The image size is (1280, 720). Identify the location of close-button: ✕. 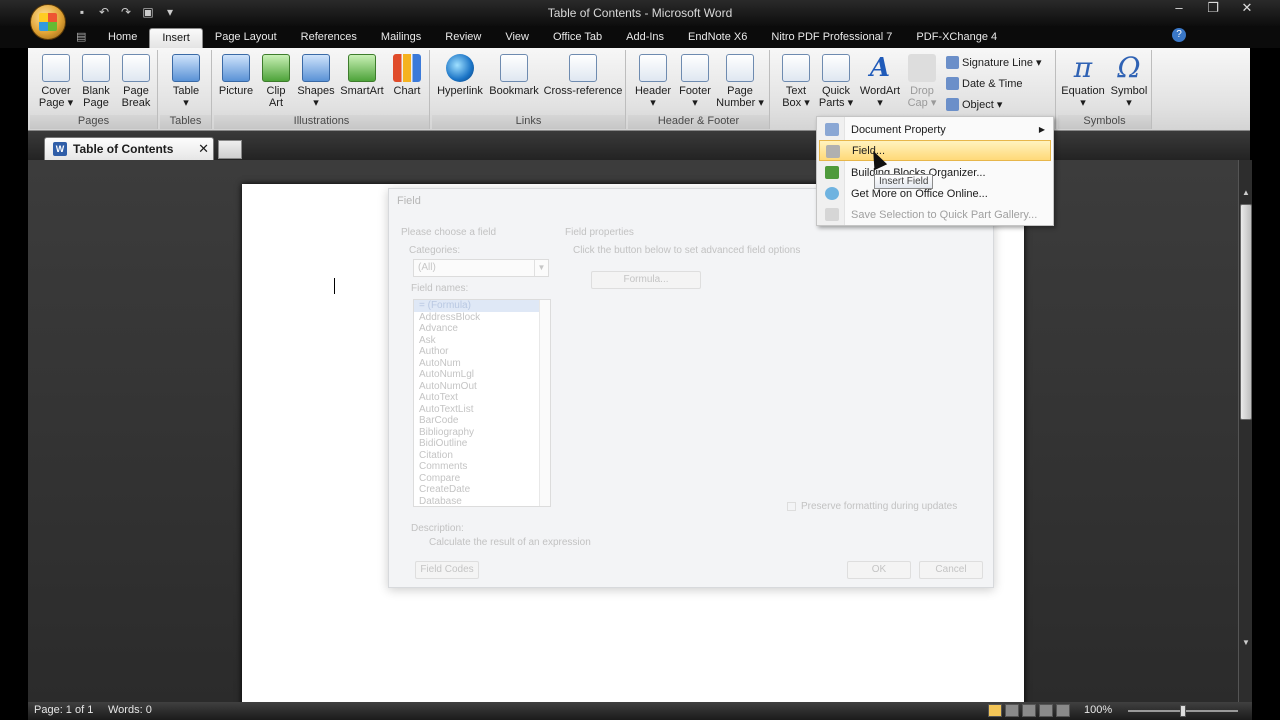
(1247, 9).